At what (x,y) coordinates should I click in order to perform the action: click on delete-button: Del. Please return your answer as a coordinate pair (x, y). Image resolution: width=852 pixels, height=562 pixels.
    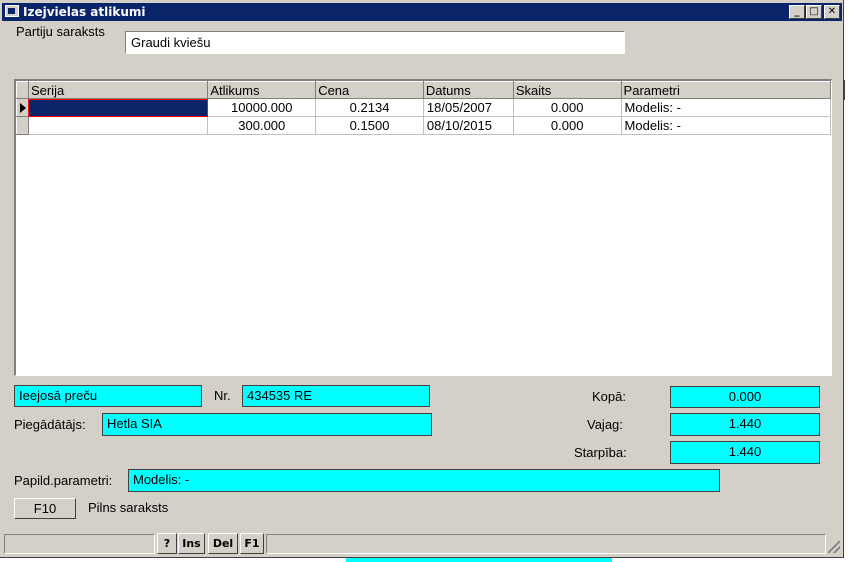
    Looking at the image, I should click on (223, 543).